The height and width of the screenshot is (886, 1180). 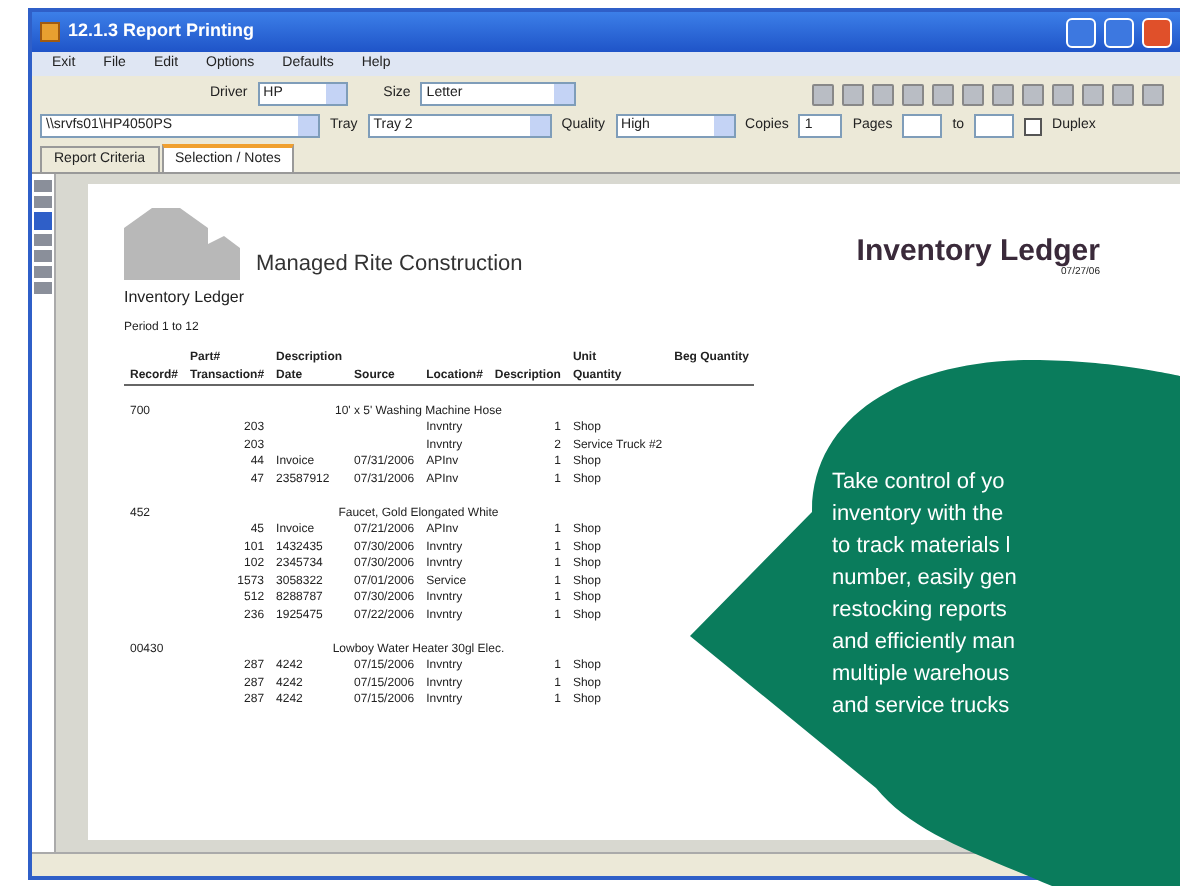 What do you see at coordinates (50, 32) in the screenshot?
I see `app-icon` at bounding box center [50, 32].